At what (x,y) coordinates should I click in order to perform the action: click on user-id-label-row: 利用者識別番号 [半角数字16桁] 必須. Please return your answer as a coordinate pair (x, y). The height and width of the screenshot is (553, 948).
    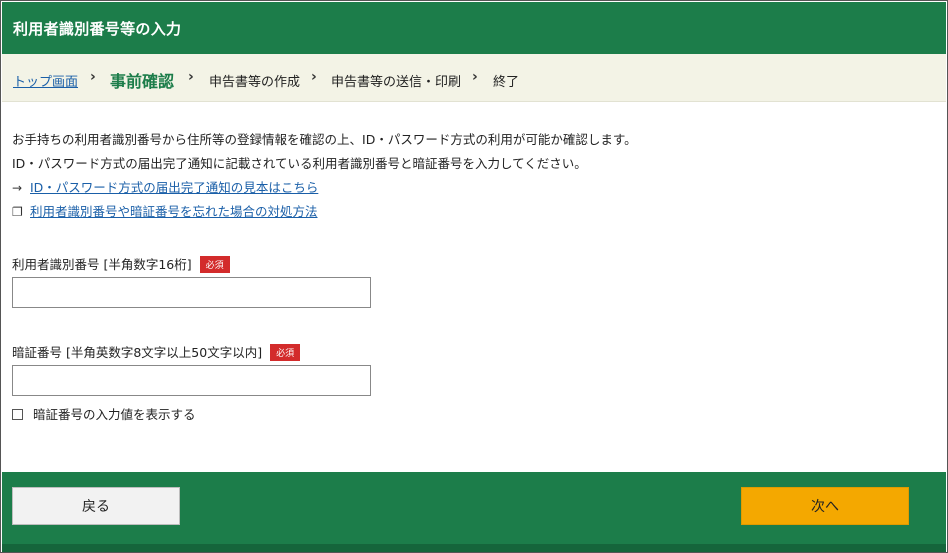
    Looking at the image, I should click on (121, 264).